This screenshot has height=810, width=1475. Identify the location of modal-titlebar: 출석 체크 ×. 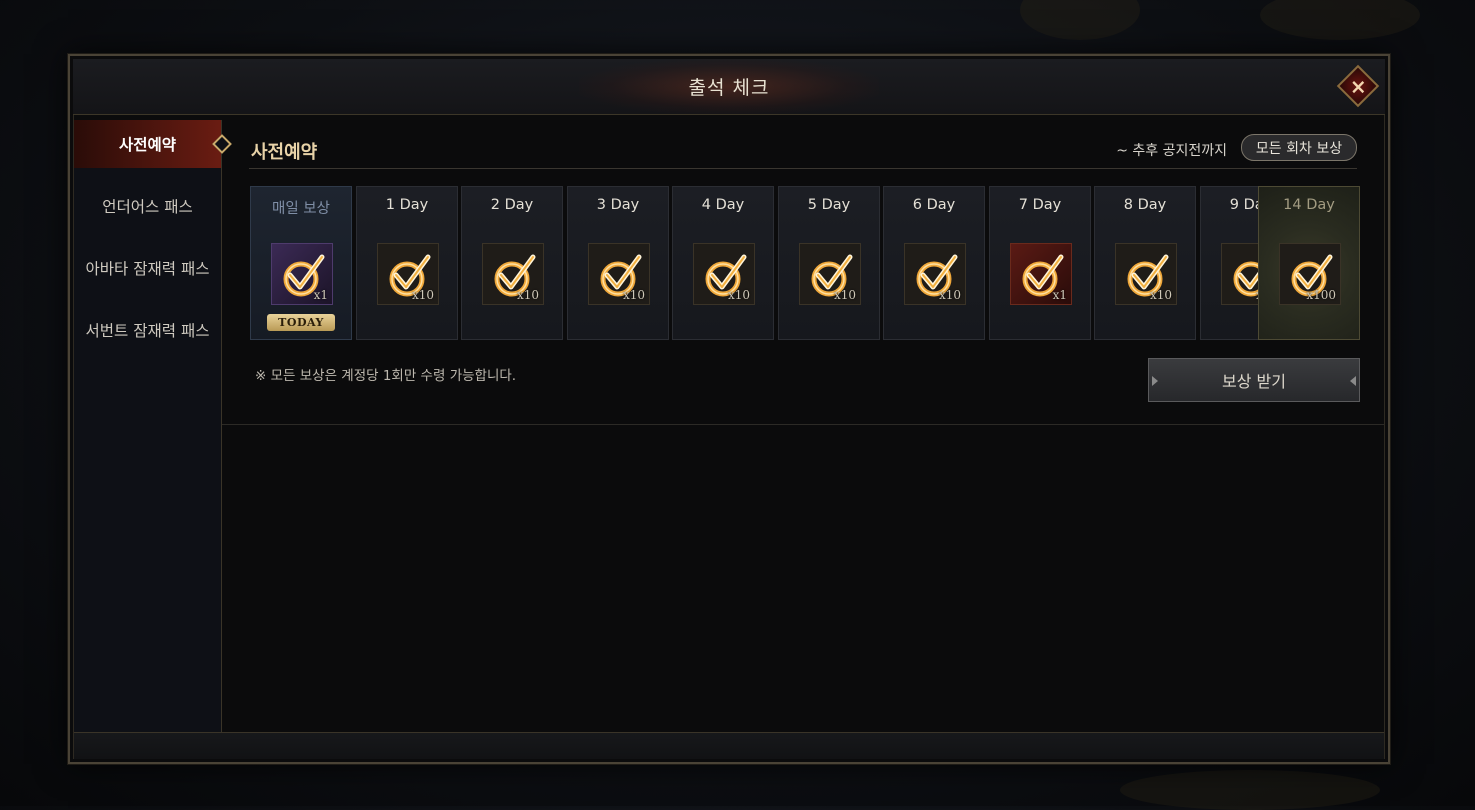
(729, 87).